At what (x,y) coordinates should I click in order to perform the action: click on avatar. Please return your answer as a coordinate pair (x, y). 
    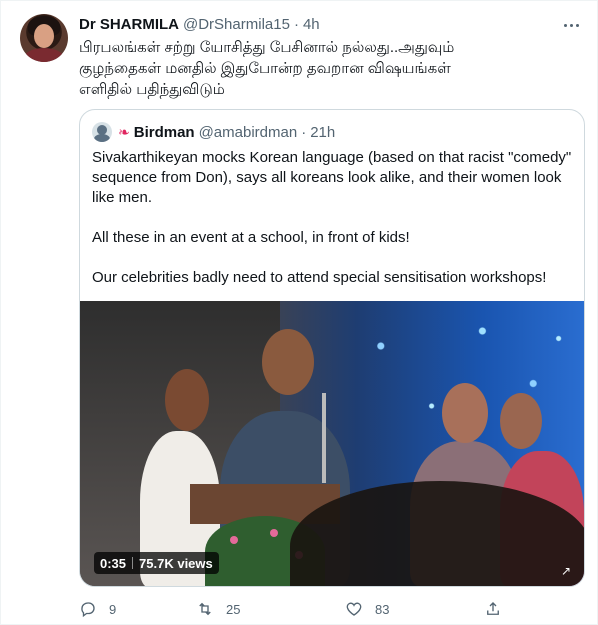
    Looking at the image, I should click on (44, 38).